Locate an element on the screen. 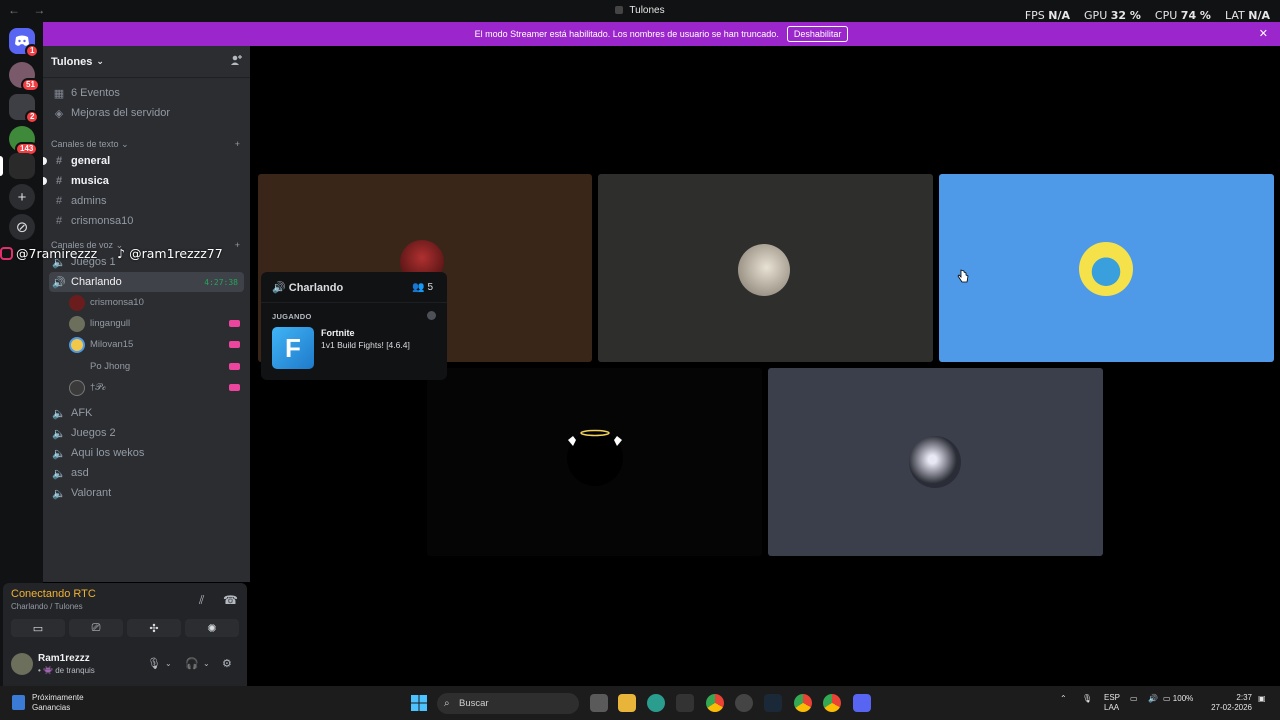 The image size is (1280, 720). server-icon-2: 2 is located at coordinates (24, 109).